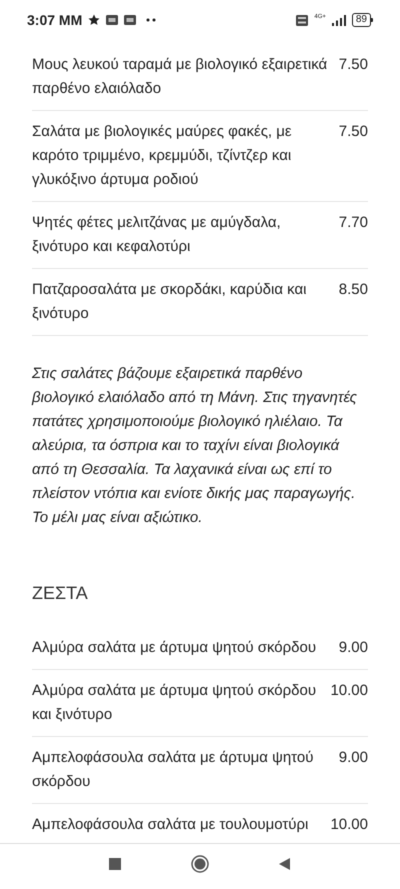 The image size is (400, 889). I want to click on dish-name: Ψητές φέτες μελιτζάνας με αμύγδαλα, ξινότυρο και κεφαλοτύρι, so click(157, 235).